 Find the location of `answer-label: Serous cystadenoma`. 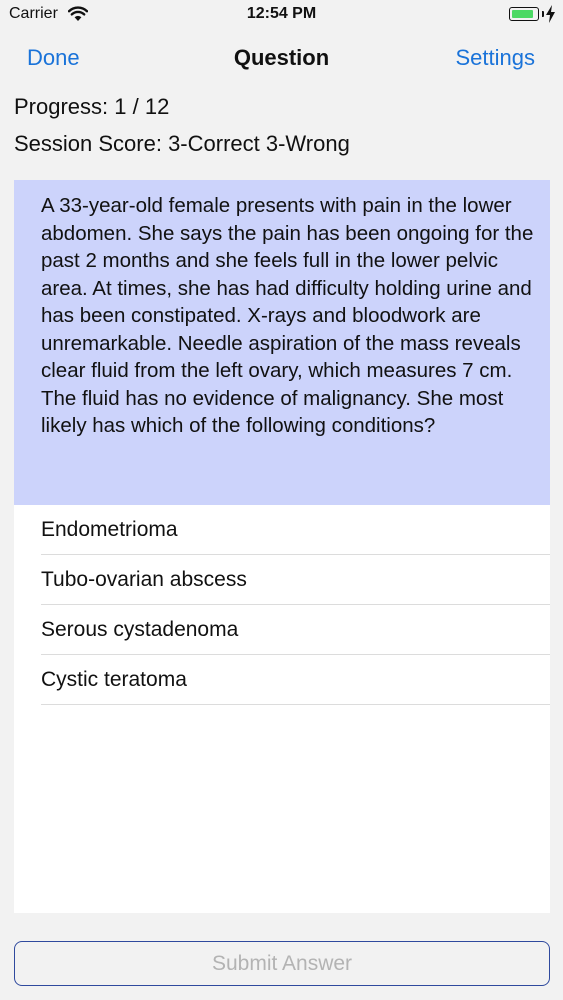

answer-label: Serous cystadenoma is located at coordinates (140, 629).